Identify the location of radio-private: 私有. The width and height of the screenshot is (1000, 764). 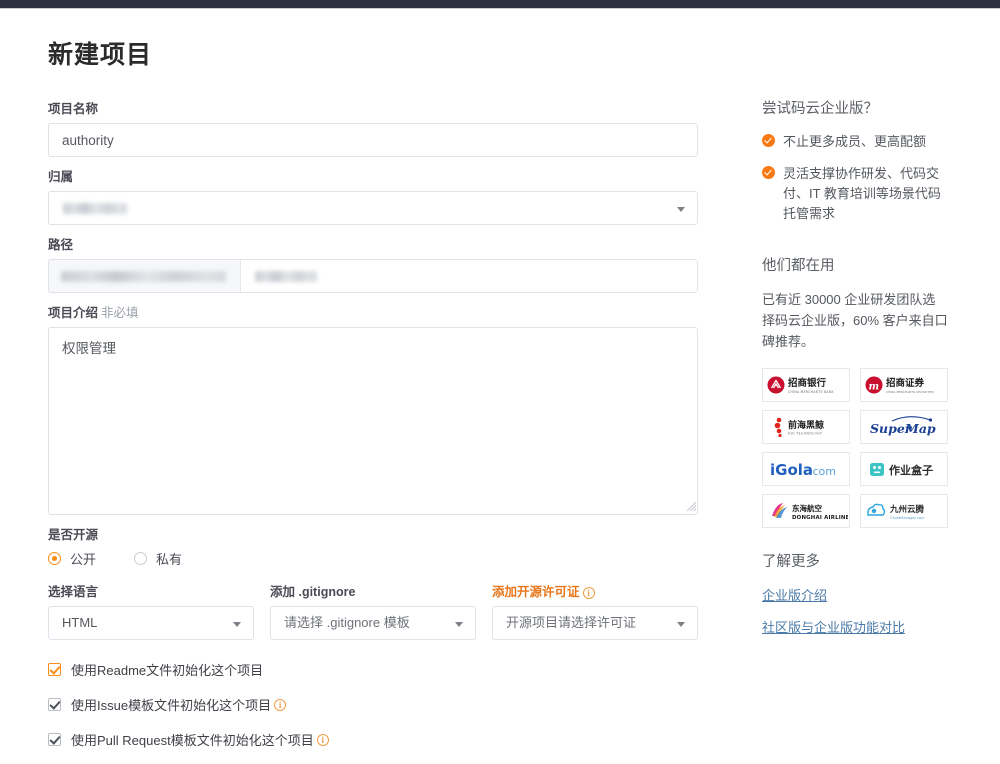
(158, 558).